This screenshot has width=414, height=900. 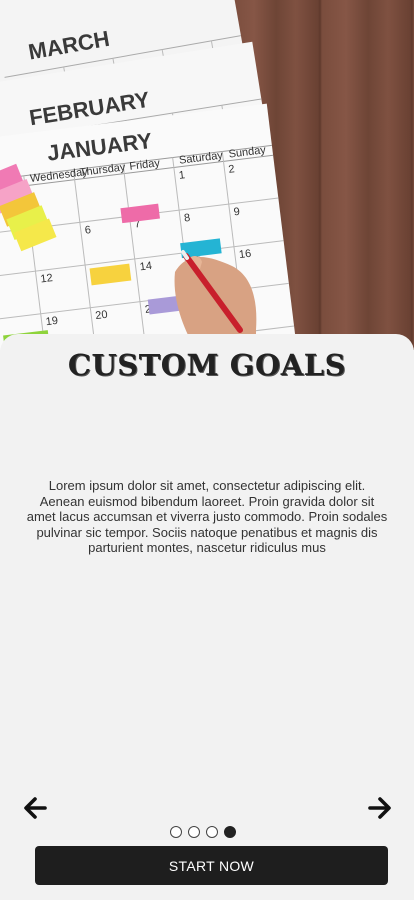 I want to click on arrow-right-icon, so click(x=379, y=808).